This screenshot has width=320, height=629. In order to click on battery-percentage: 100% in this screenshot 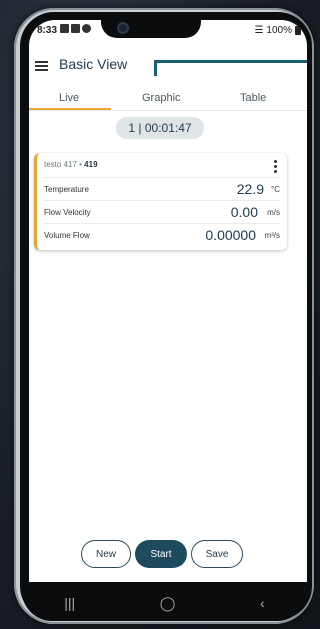, I will do `click(279, 30)`.